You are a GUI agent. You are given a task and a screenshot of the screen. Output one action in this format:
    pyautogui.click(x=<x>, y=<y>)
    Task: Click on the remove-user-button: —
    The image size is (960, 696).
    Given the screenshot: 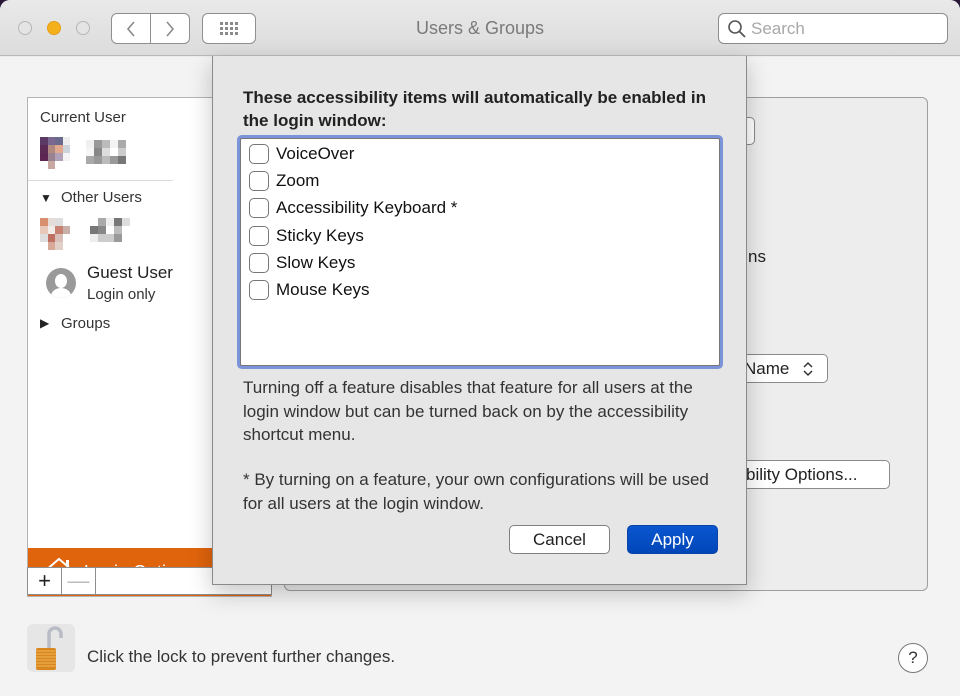 What is the action you would take?
    pyautogui.click(x=79, y=581)
    